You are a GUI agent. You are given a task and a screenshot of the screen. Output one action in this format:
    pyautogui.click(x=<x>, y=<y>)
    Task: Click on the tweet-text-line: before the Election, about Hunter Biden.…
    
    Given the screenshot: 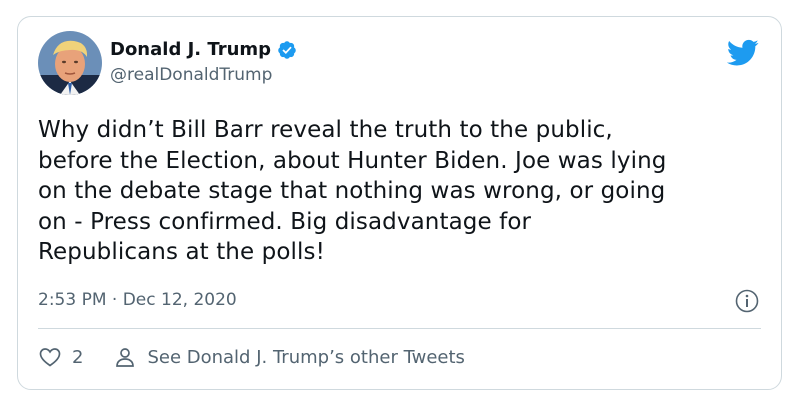 What is the action you would take?
    pyautogui.click(x=352, y=160)
    